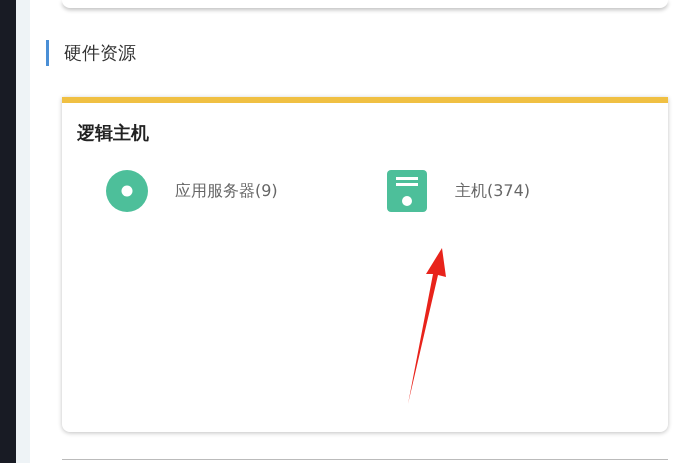 Image resolution: width=681 pixels, height=463 pixels. I want to click on section-title: 硬件资源, so click(100, 53).